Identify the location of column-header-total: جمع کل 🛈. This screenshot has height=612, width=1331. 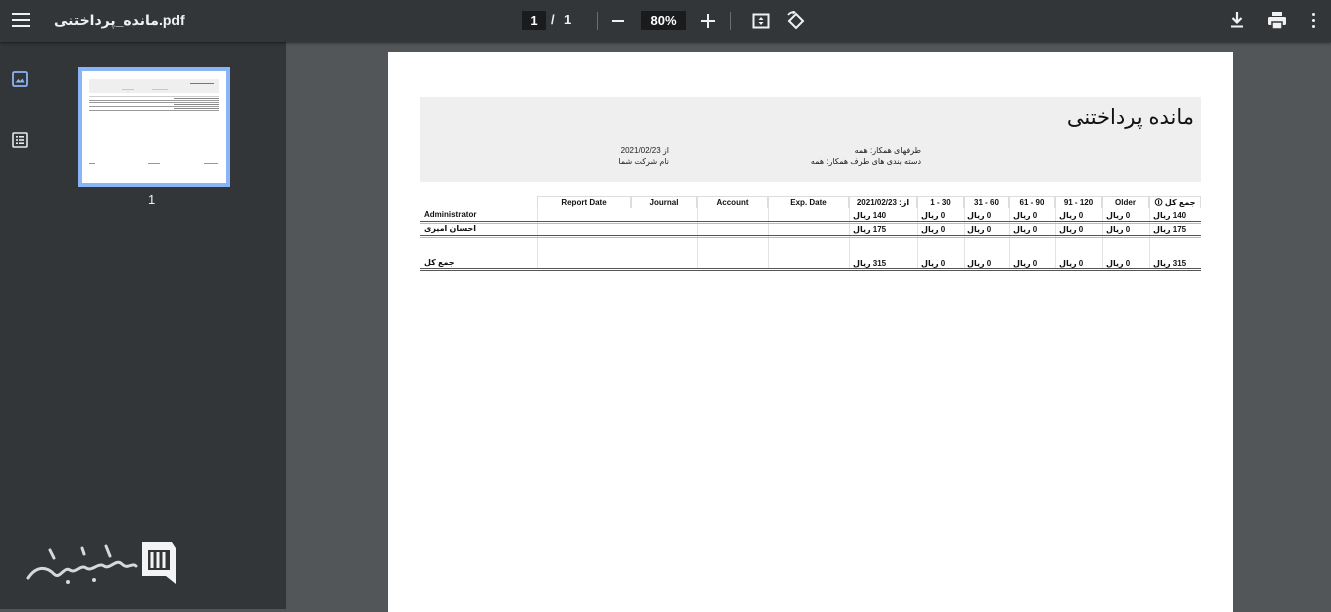
(1175, 202).